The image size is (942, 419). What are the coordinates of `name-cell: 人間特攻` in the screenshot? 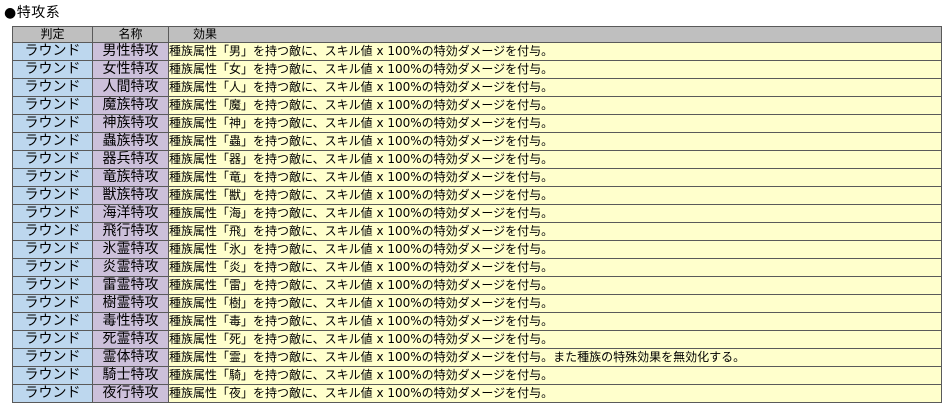 It's located at (130, 87).